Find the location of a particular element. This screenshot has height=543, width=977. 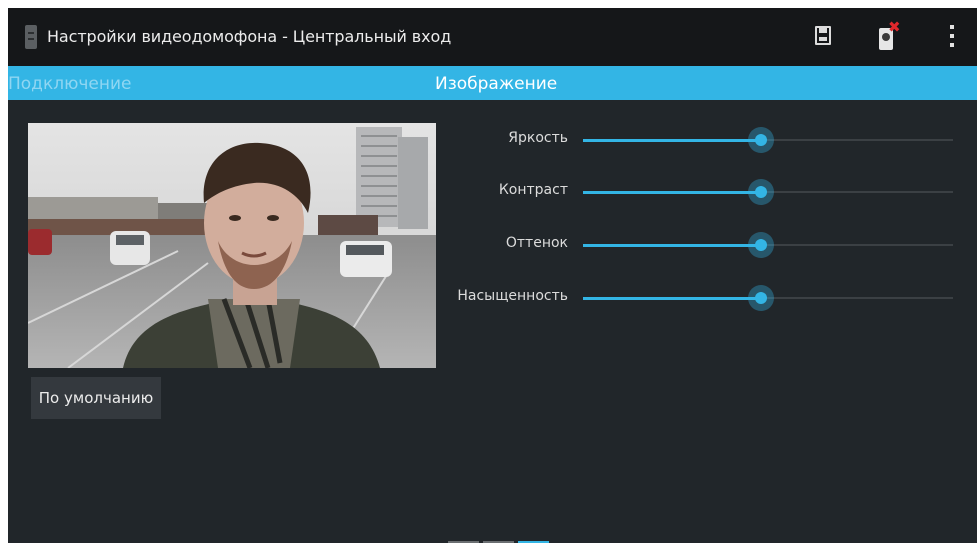

default-button: По умолчанию is located at coordinates (96, 398).